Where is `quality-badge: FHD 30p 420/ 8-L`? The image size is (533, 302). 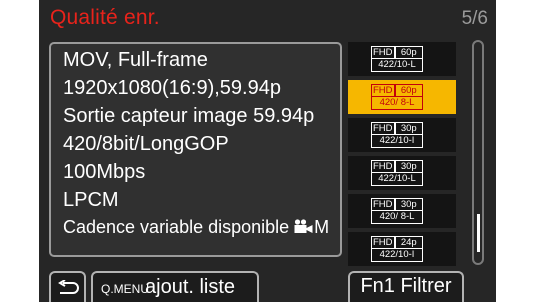 quality-badge: FHD 30p 420/ 8-L is located at coordinates (397, 211).